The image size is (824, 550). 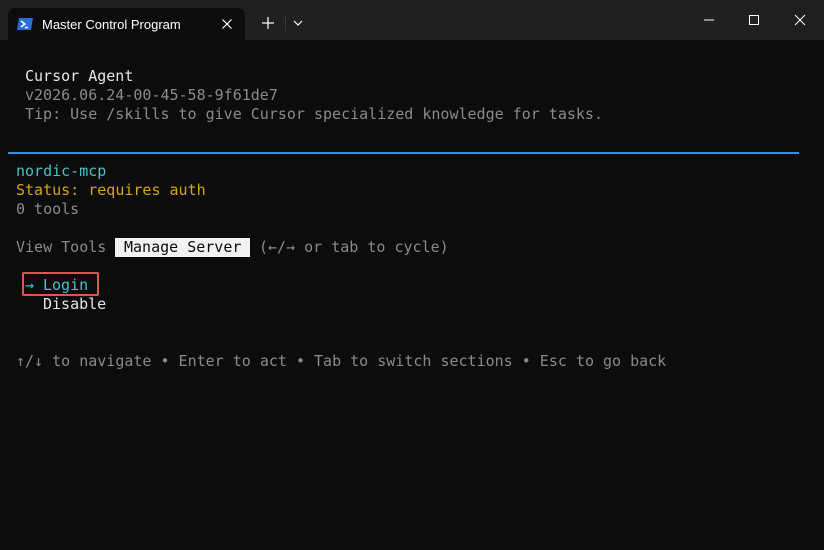 What do you see at coordinates (403, 153) in the screenshot?
I see `section-divider` at bounding box center [403, 153].